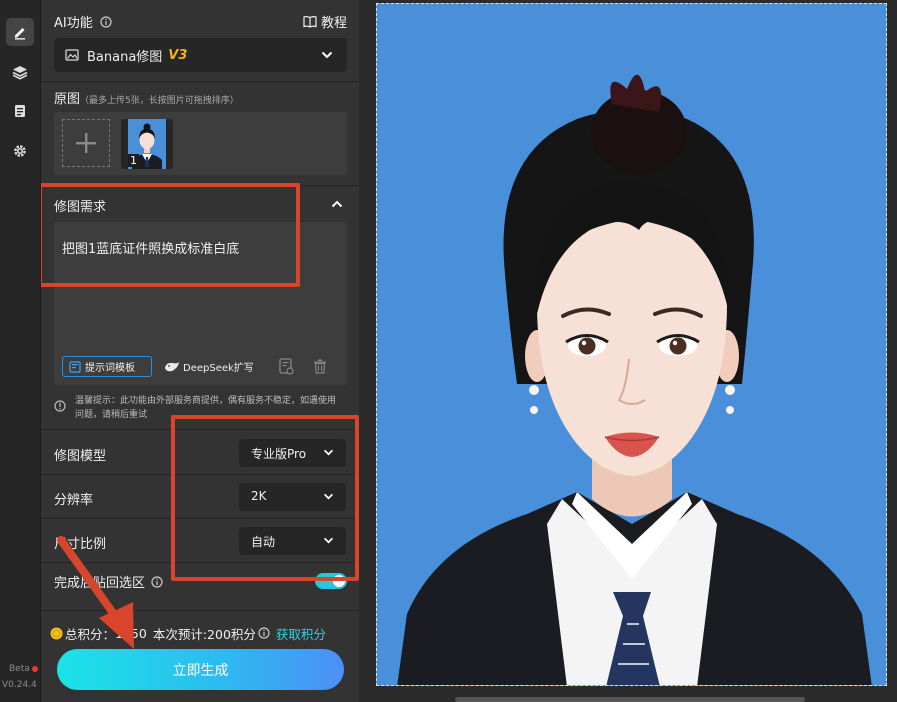 The height and width of the screenshot is (702, 897). Describe the element at coordinates (72, 55) in the screenshot. I see `image-edit-icon` at that location.